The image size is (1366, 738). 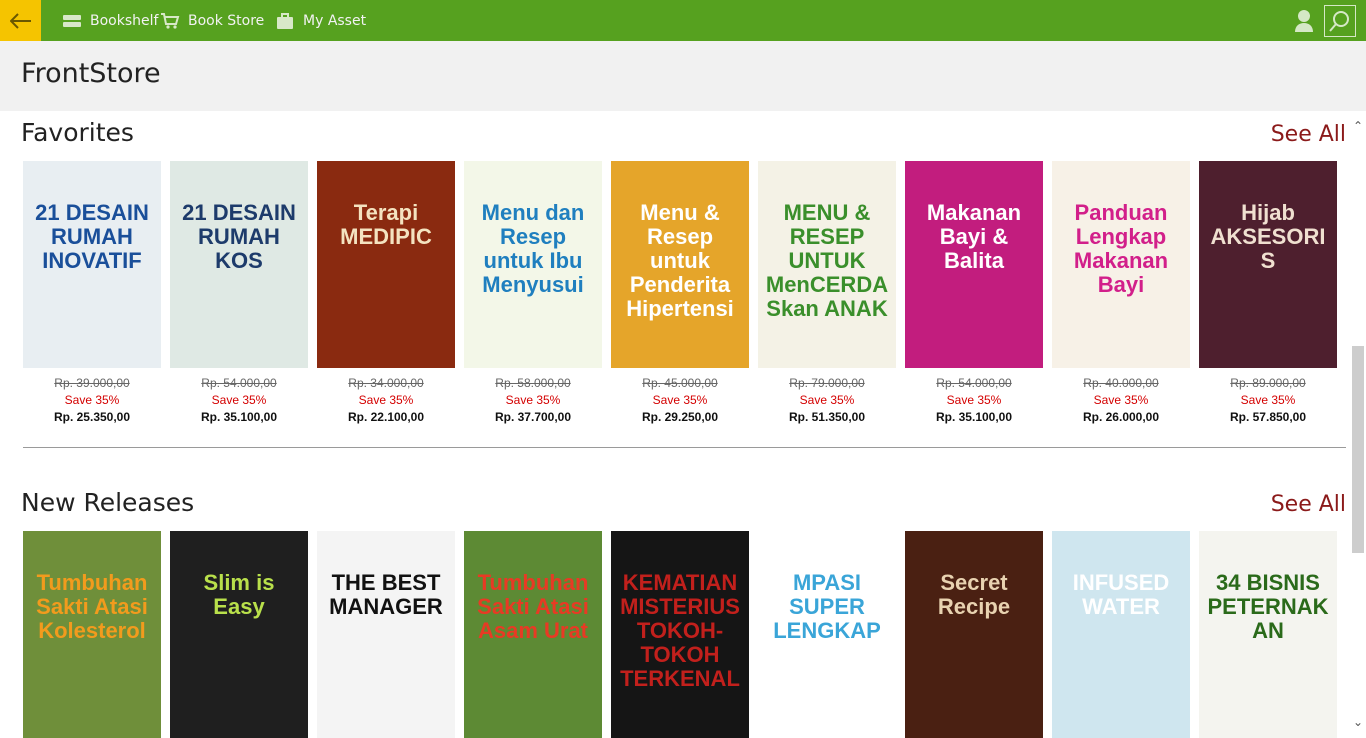 I want to click on book-cover-image: Hijab AKSESORIS, so click(x=1268, y=264).